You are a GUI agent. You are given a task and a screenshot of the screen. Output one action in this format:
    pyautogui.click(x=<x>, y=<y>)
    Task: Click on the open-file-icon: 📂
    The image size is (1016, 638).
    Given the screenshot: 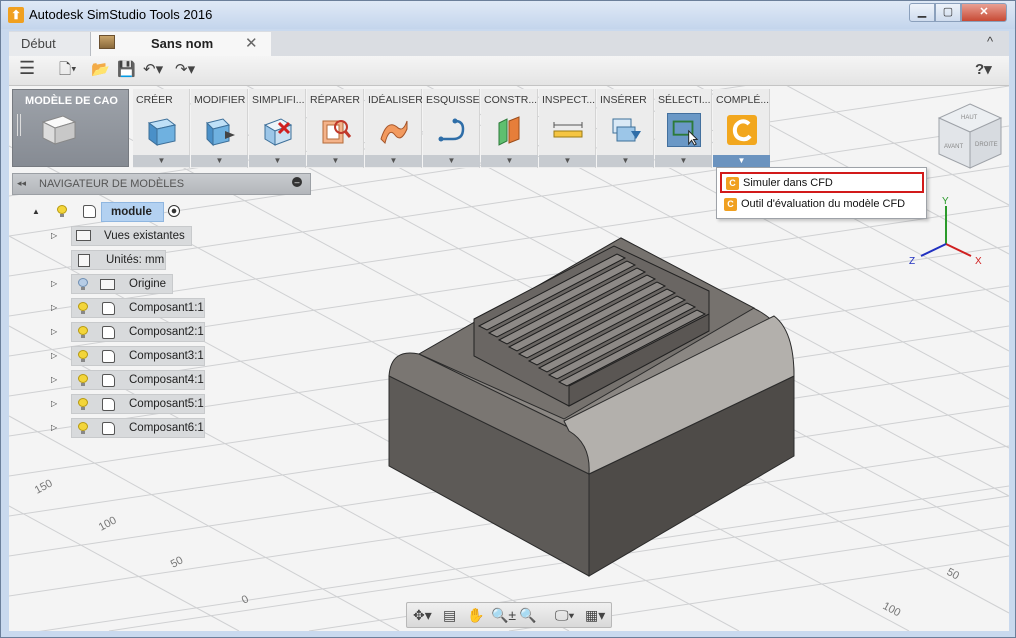 What is the action you would take?
    pyautogui.click(x=100, y=70)
    